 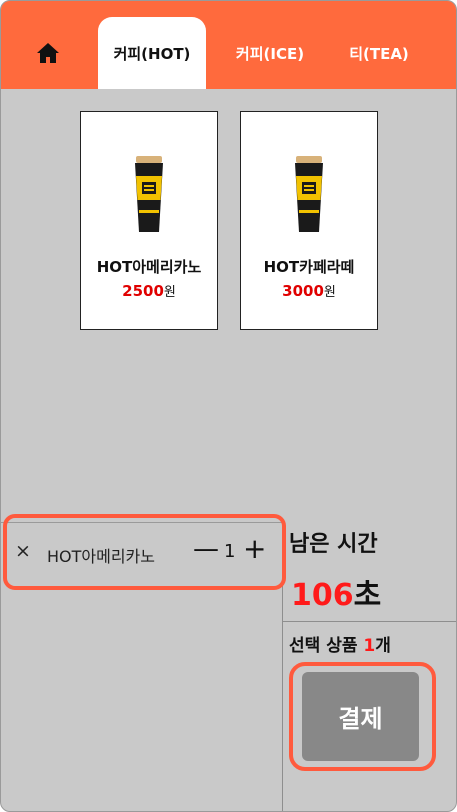 I want to click on product-card-cafe-latte: HOT카페라떼 3000원, so click(x=309, y=220).